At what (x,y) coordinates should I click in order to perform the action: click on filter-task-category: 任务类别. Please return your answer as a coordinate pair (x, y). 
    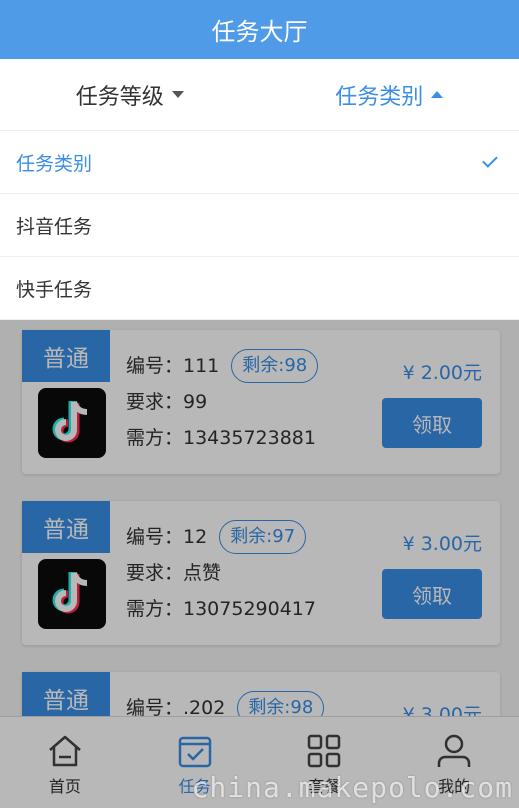
    Looking at the image, I should click on (389, 94).